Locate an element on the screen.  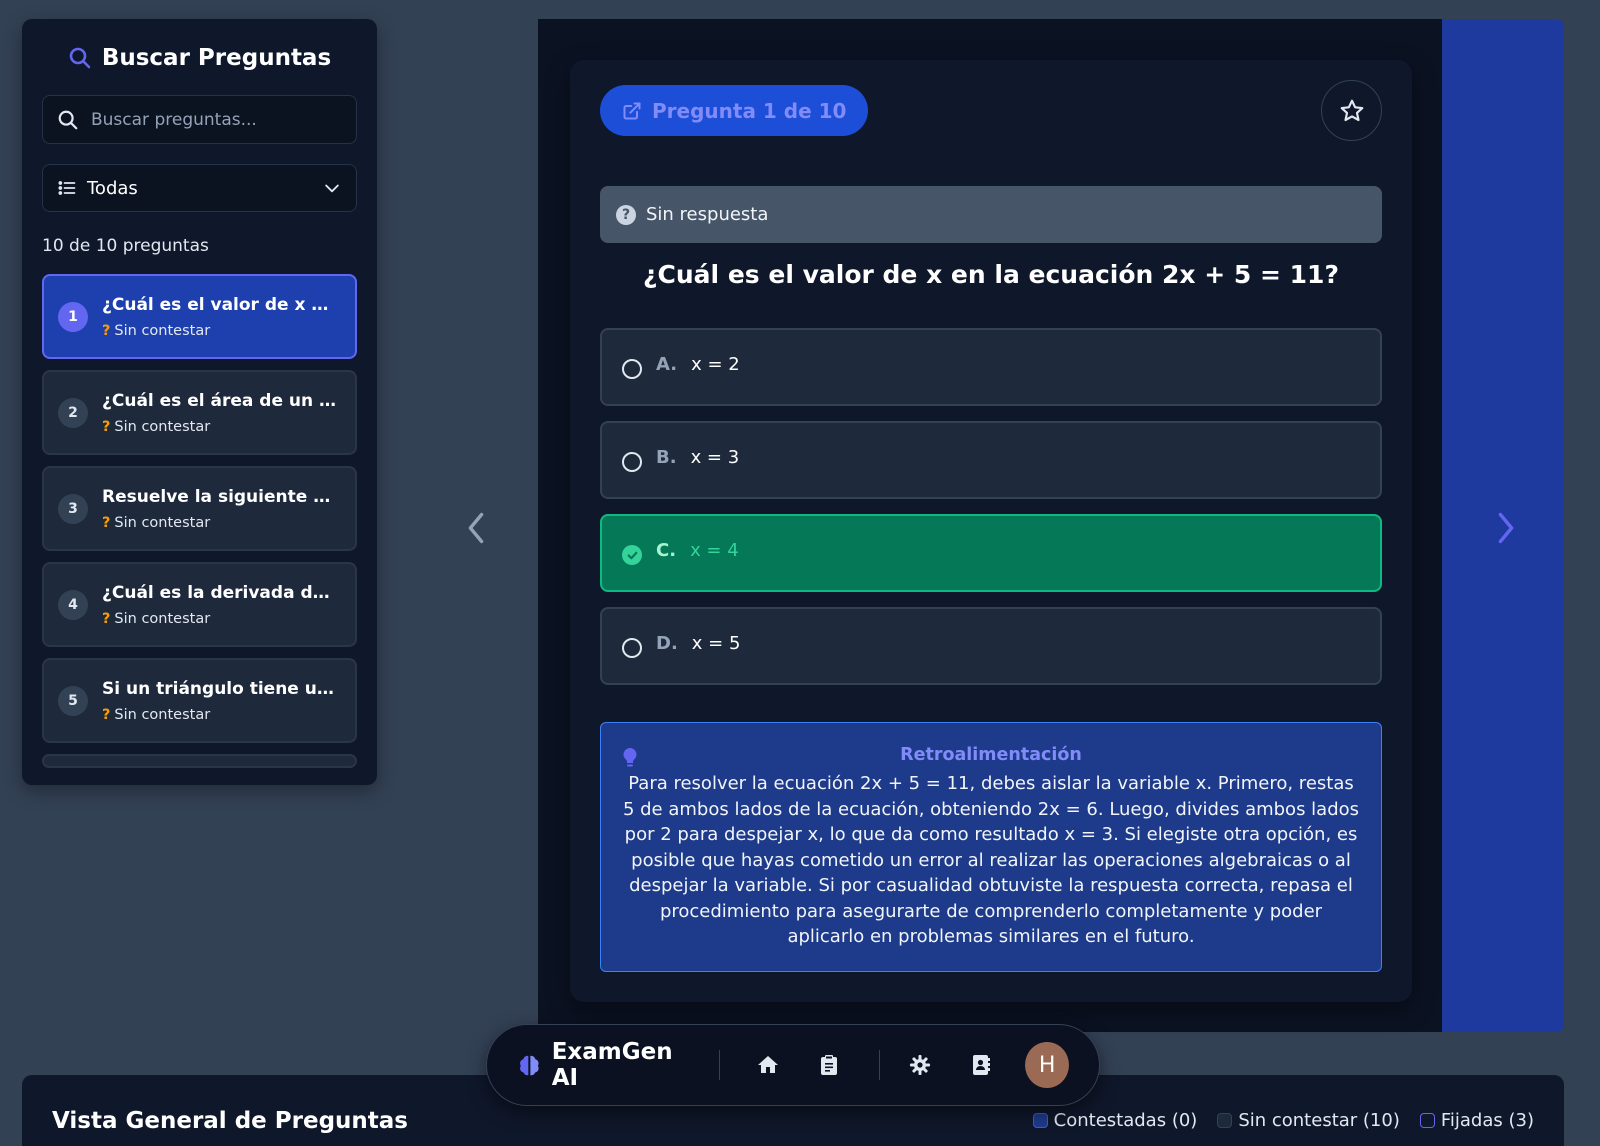
search-input is located at coordinates (216, 119).